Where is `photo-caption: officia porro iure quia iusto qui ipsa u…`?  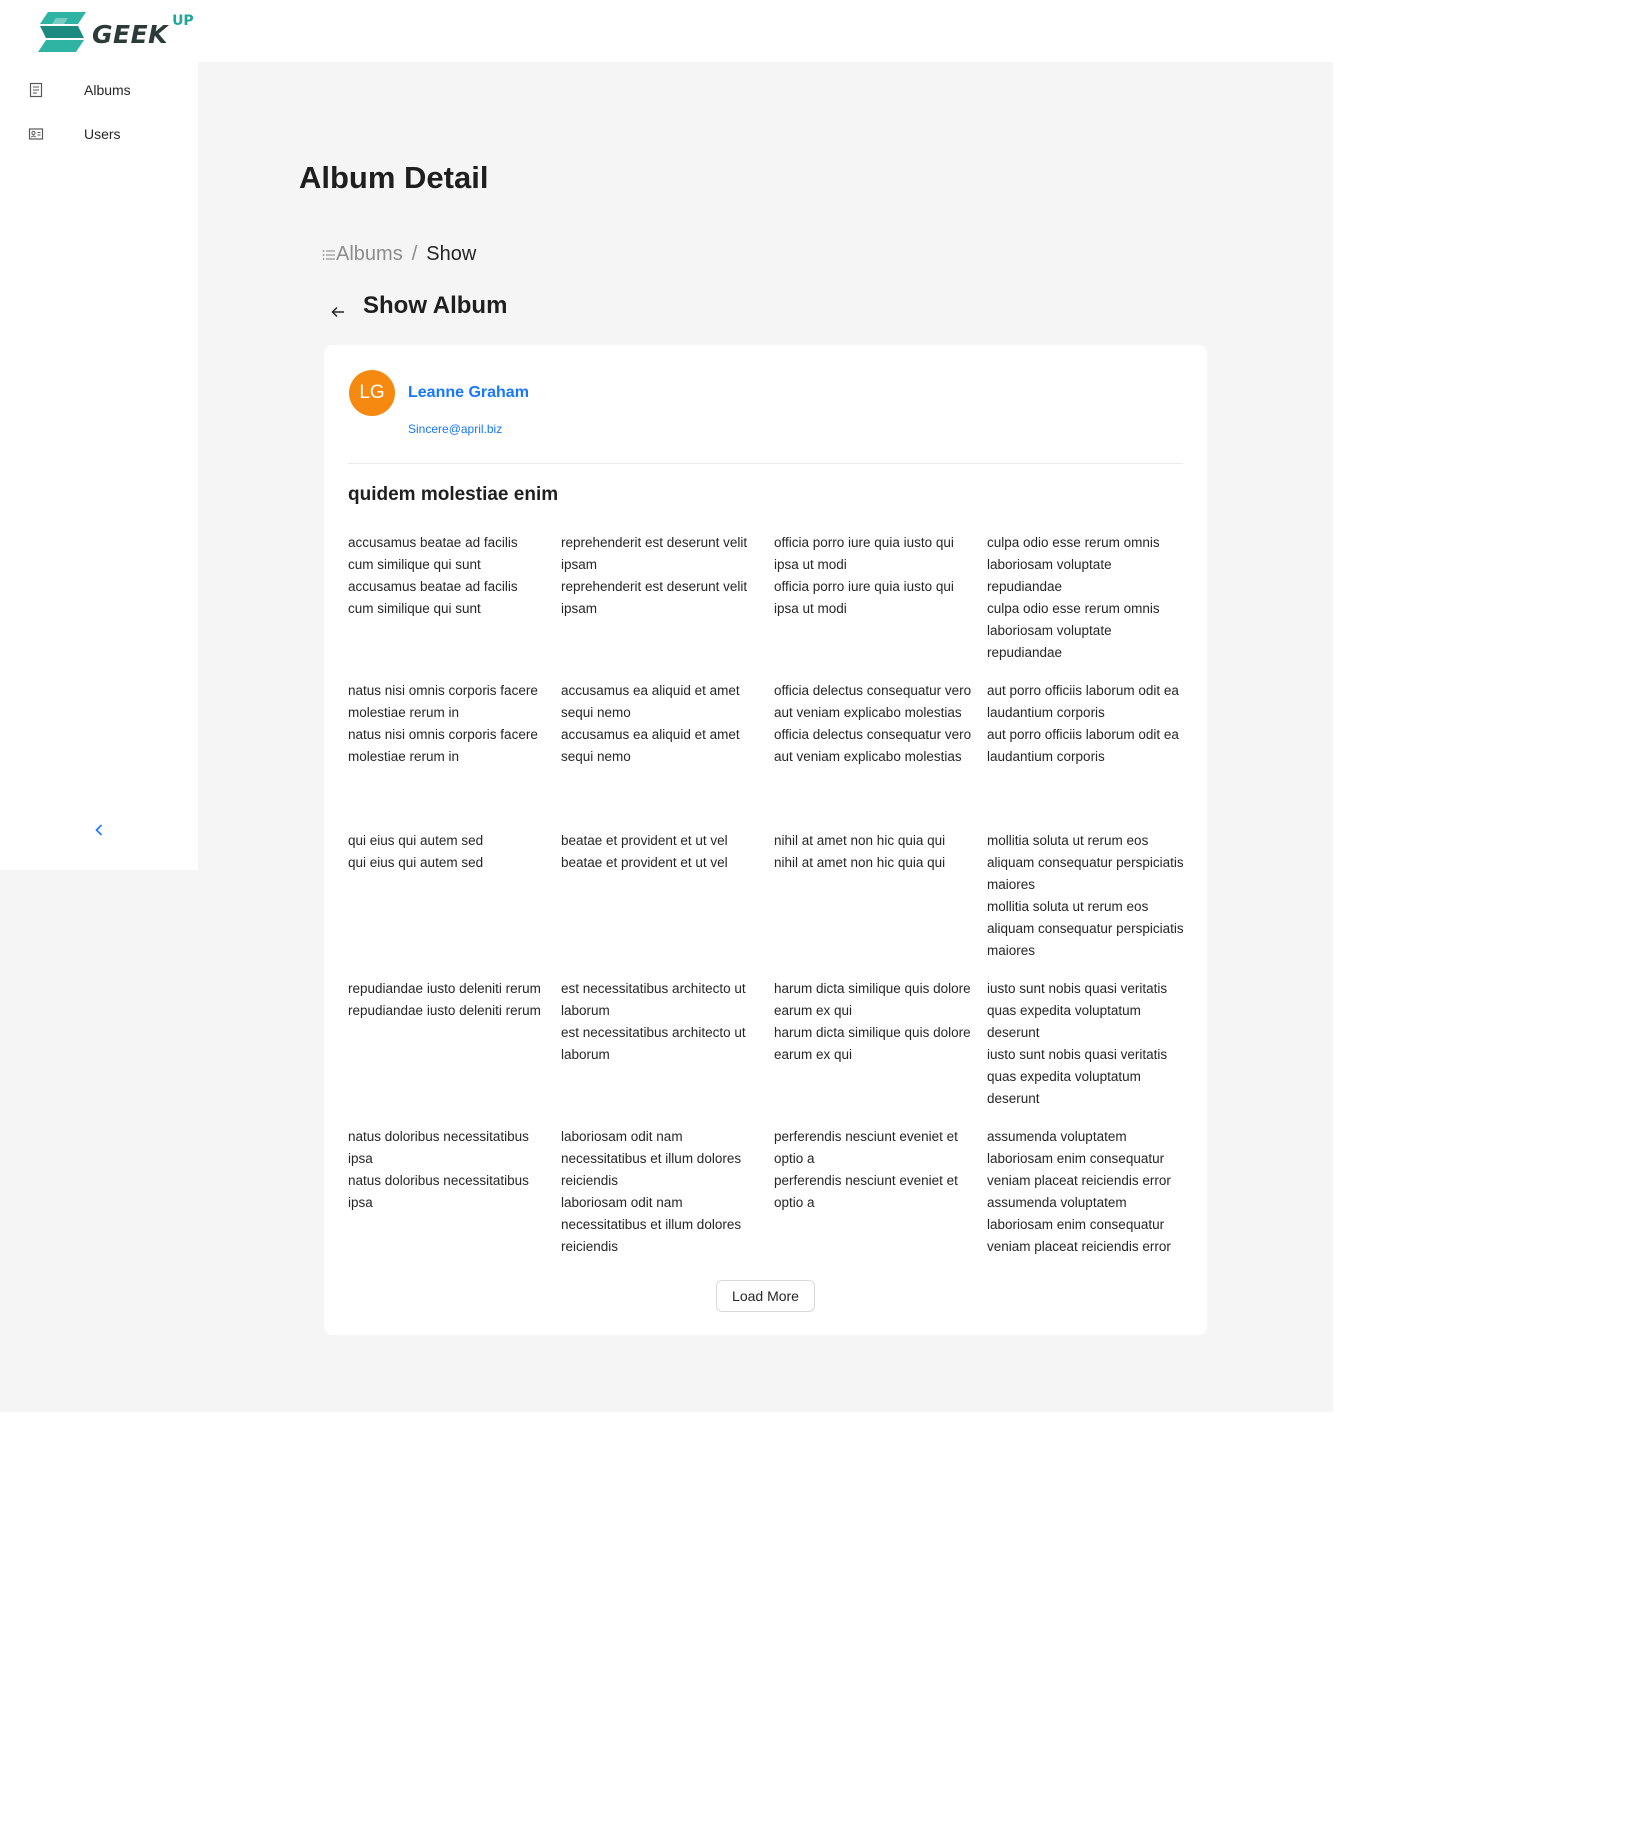 photo-caption: officia porro iure quia iusto qui ipsa u… is located at coordinates (864, 597).